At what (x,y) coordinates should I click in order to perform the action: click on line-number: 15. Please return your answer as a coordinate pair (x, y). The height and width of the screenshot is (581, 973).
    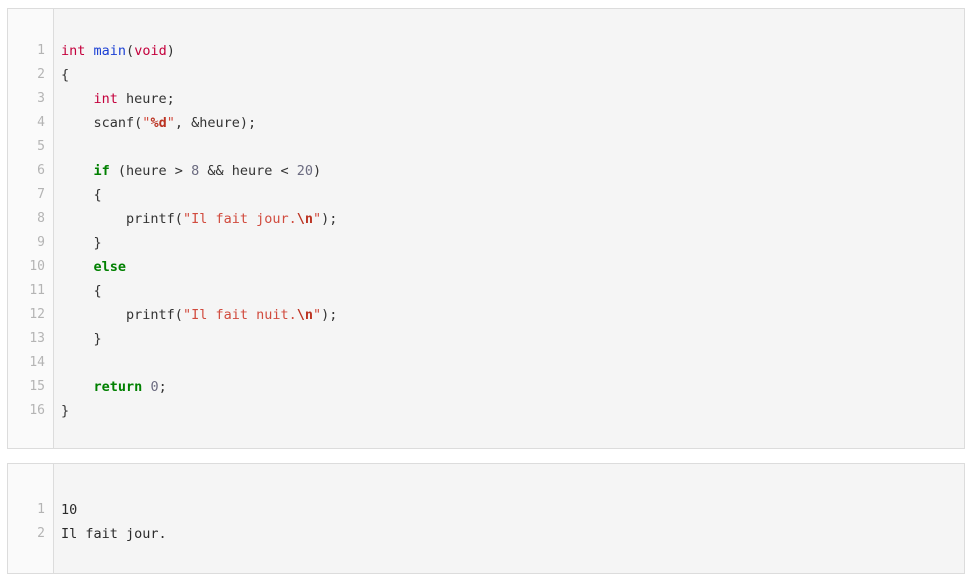
    Looking at the image, I should click on (37, 386).